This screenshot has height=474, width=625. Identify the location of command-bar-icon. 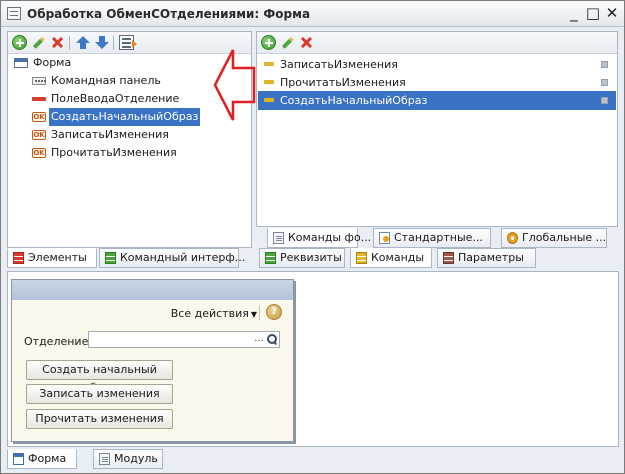
(39, 81).